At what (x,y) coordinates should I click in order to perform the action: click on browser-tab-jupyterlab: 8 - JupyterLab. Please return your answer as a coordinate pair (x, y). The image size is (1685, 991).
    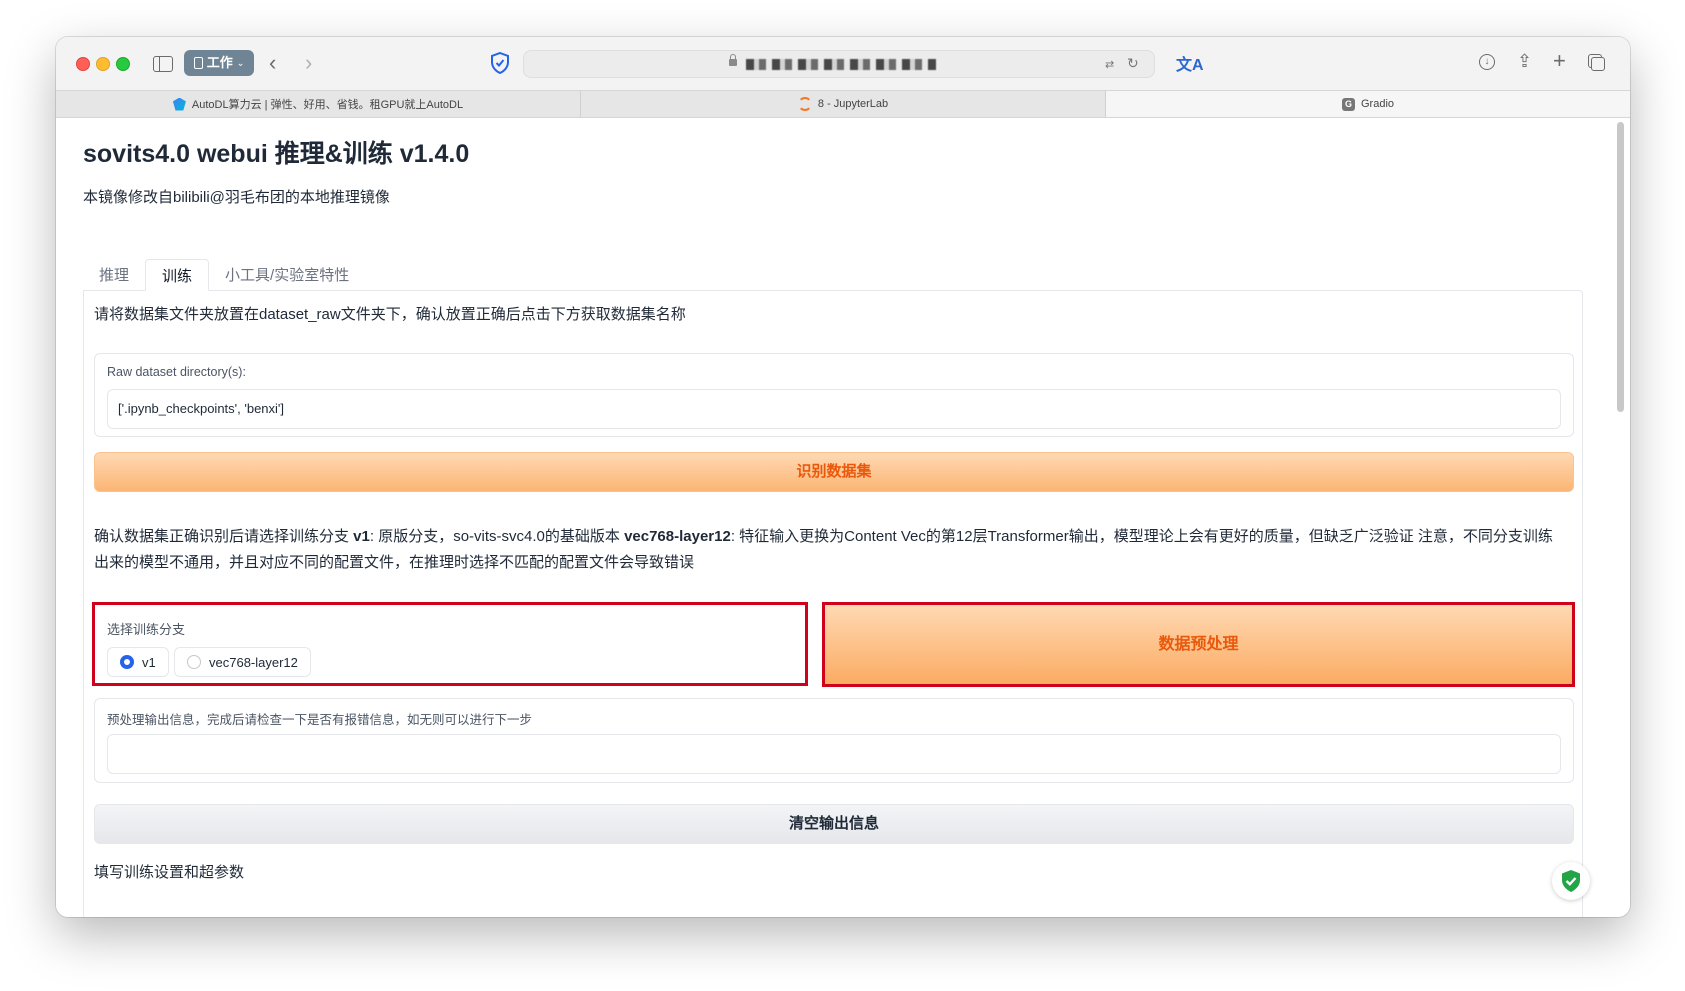
    Looking at the image, I should click on (843, 104).